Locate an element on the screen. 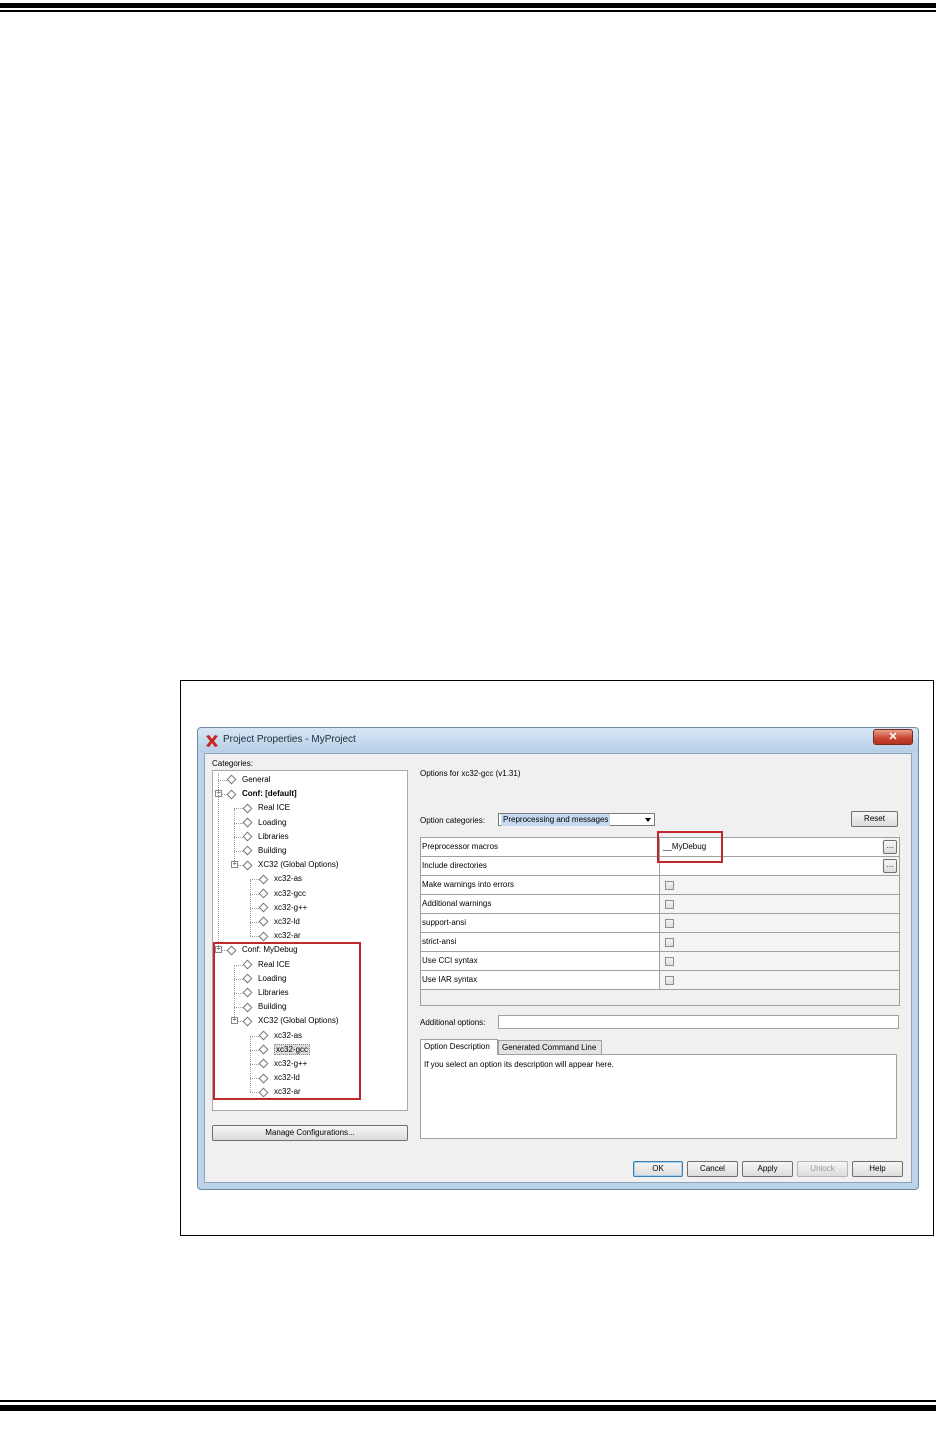  option-row: support-ansi is located at coordinates (660, 923).